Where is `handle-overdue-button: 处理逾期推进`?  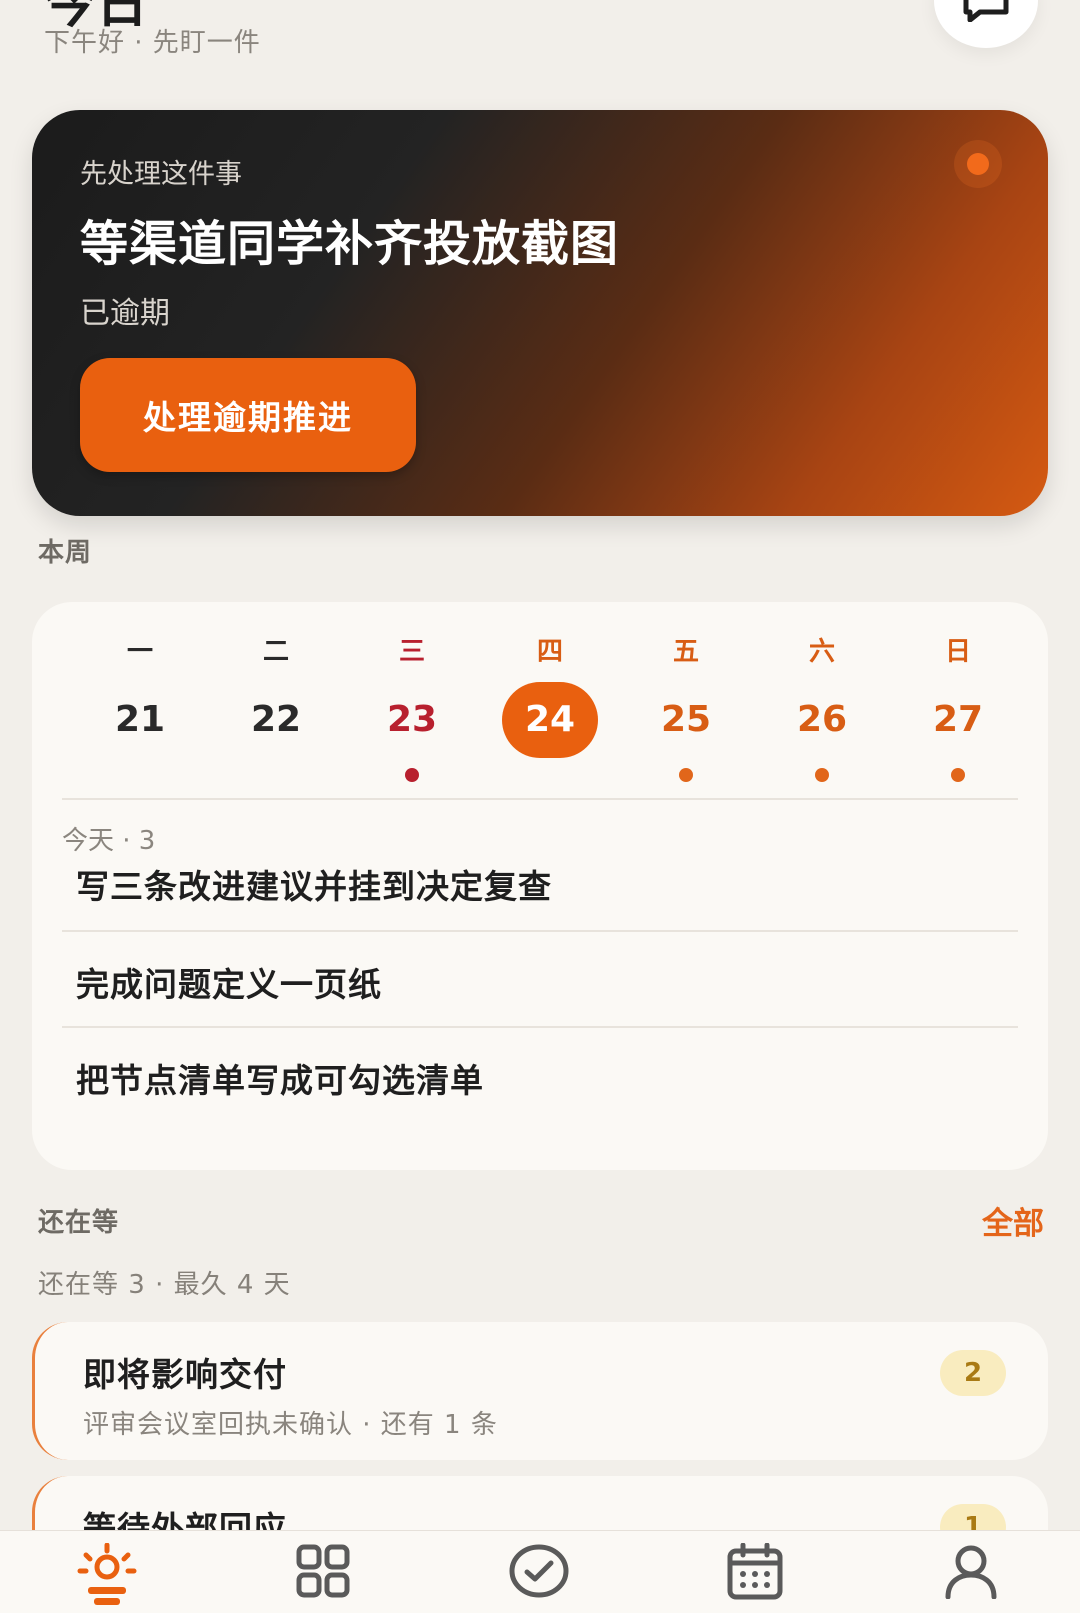
handle-overdue-button: 处理逾期推进 is located at coordinates (248, 415).